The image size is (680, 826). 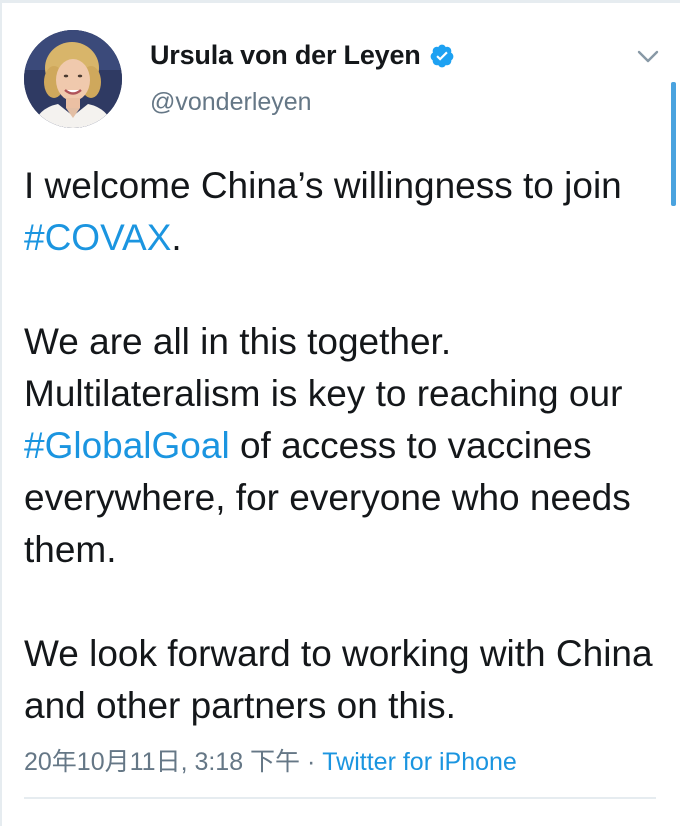 What do you see at coordinates (97, 237) in the screenshot?
I see `hashtag-covax-link: #COVAX` at bounding box center [97, 237].